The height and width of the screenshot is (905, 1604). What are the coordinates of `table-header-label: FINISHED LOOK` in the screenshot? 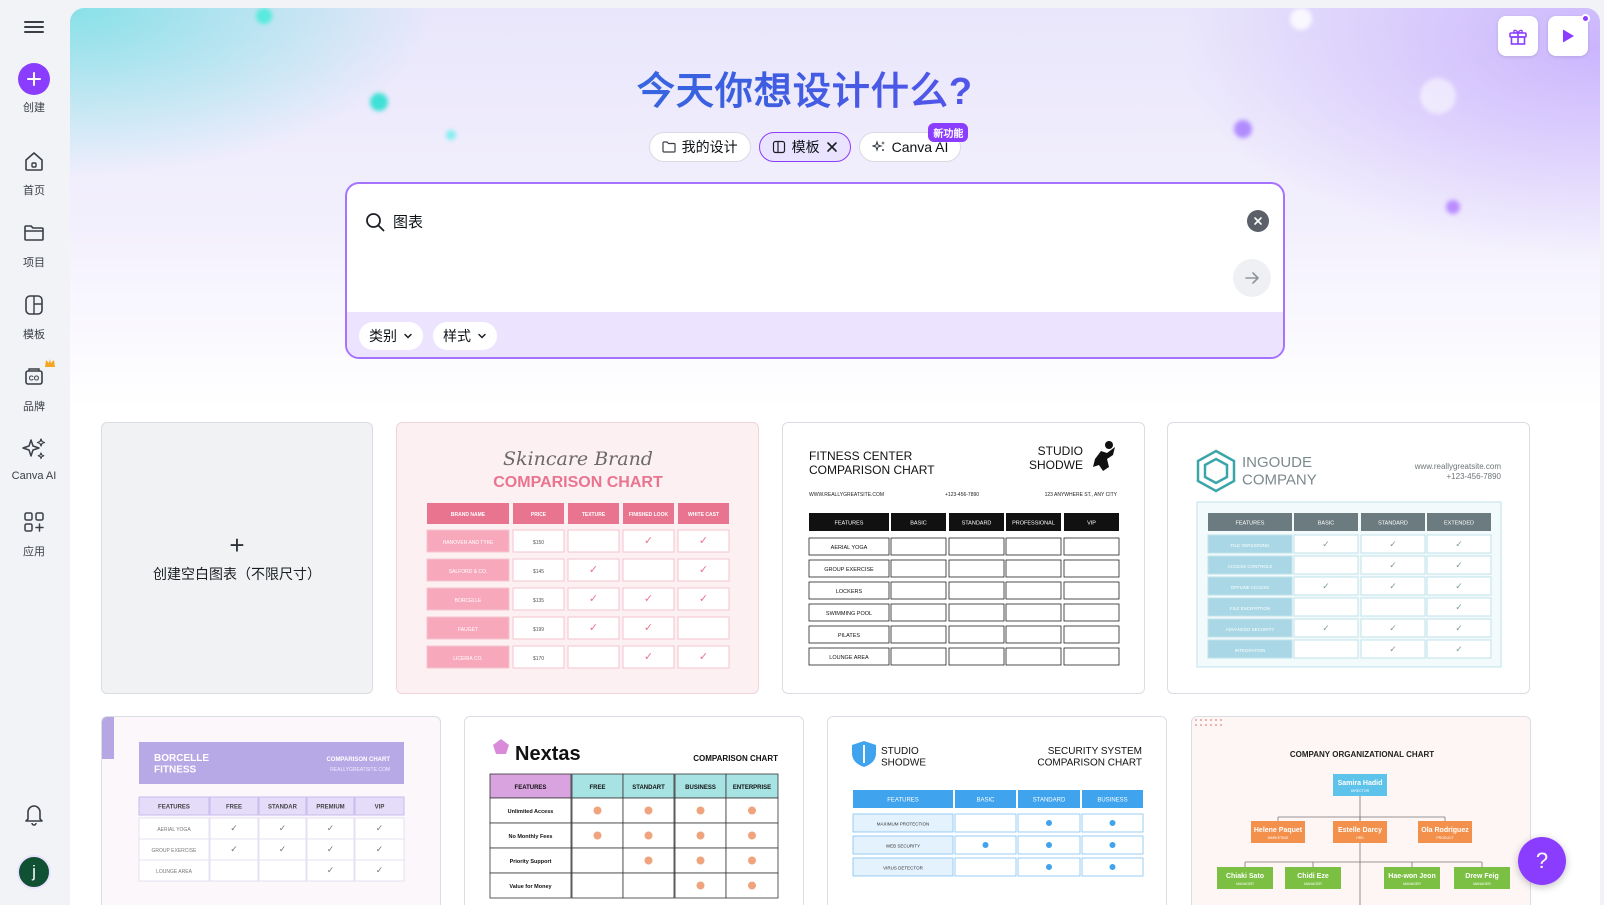 It's located at (649, 515).